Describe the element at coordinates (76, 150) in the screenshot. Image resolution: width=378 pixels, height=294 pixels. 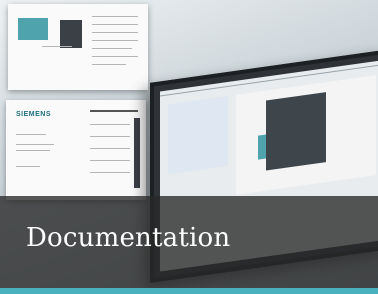
I see `manual-cover: SIEMENS` at that location.